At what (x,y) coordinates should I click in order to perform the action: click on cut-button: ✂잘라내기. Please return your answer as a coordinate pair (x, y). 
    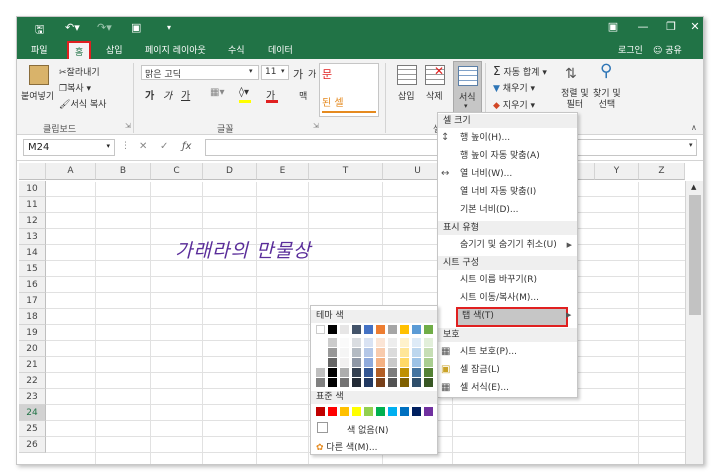
    Looking at the image, I should click on (79, 71).